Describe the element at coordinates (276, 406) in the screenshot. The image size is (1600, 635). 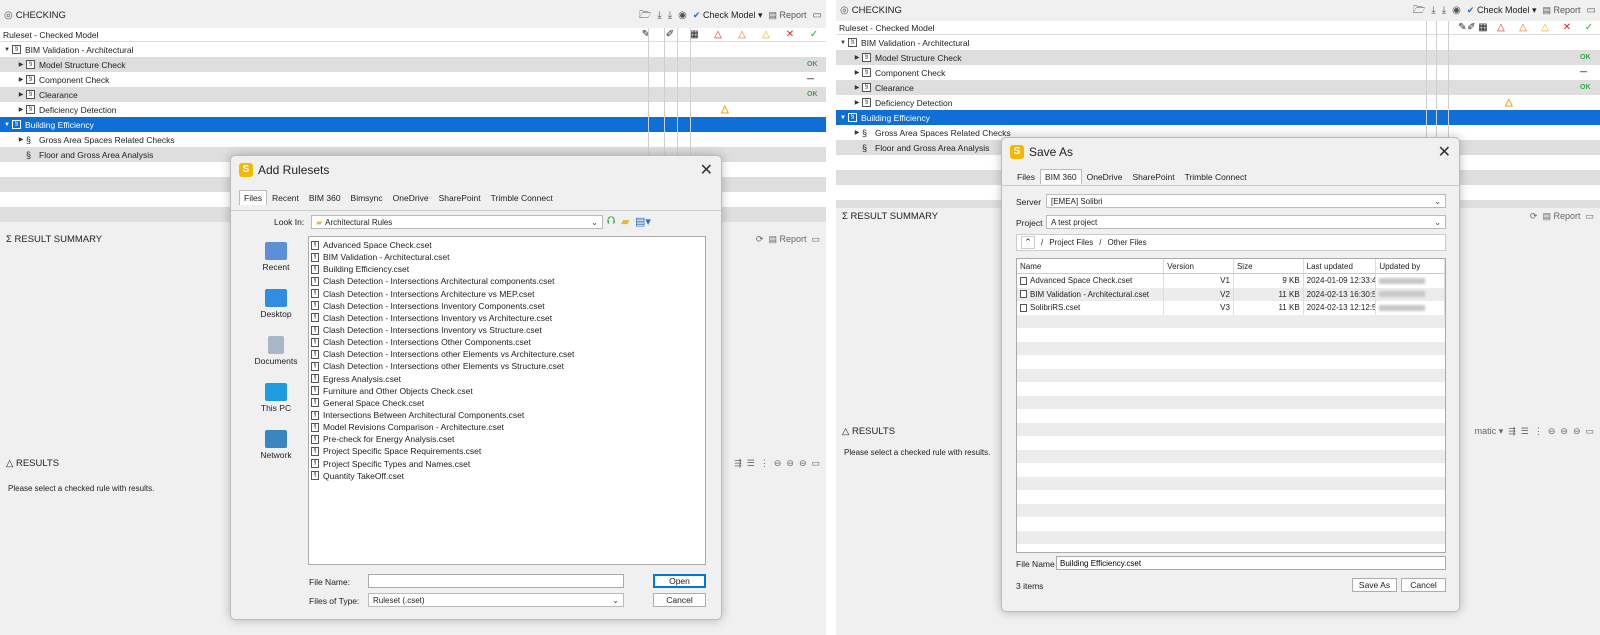
I see `place-this-pc: This PC` at that location.